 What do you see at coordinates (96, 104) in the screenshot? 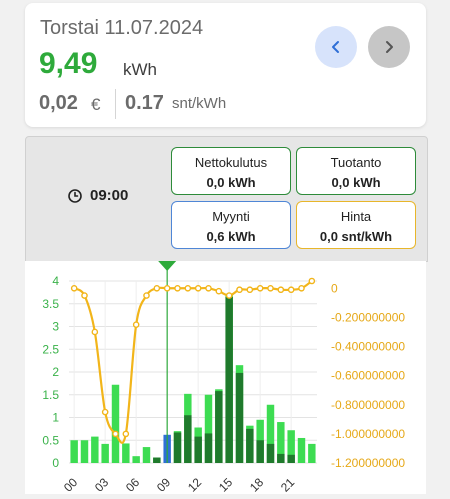
I see `cost-unit: €` at bounding box center [96, 104].